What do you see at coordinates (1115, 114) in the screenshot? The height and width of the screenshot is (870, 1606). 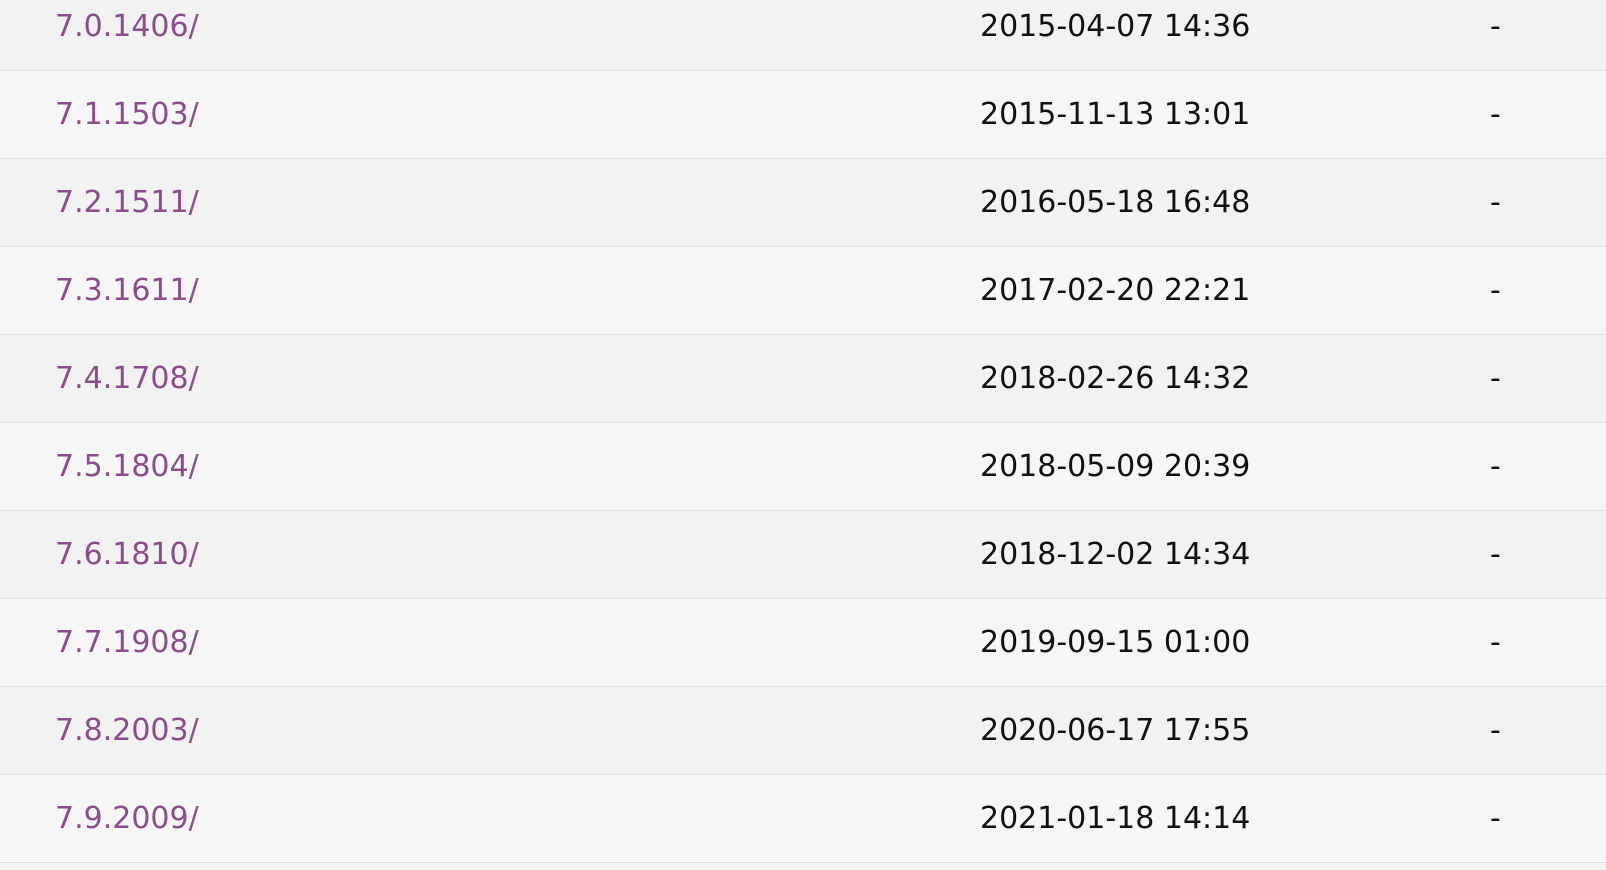 I see `modified-date: 2015-11-13 13:01` at bounding box center [1115, 114].